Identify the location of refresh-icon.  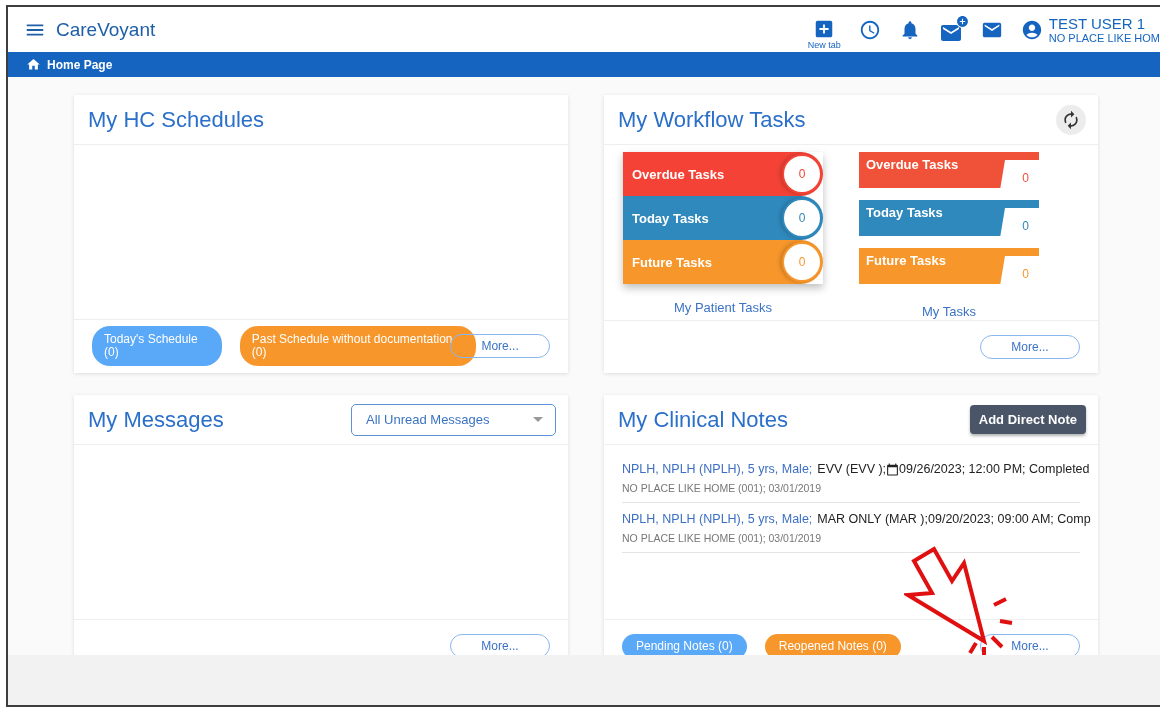
(1071, 119).